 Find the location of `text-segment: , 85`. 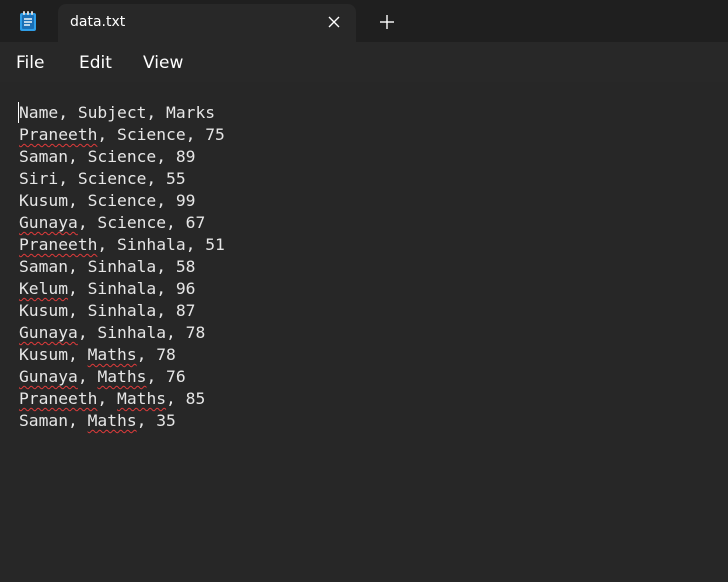

text-segment: , 85 is located at coordinates (186, 398).